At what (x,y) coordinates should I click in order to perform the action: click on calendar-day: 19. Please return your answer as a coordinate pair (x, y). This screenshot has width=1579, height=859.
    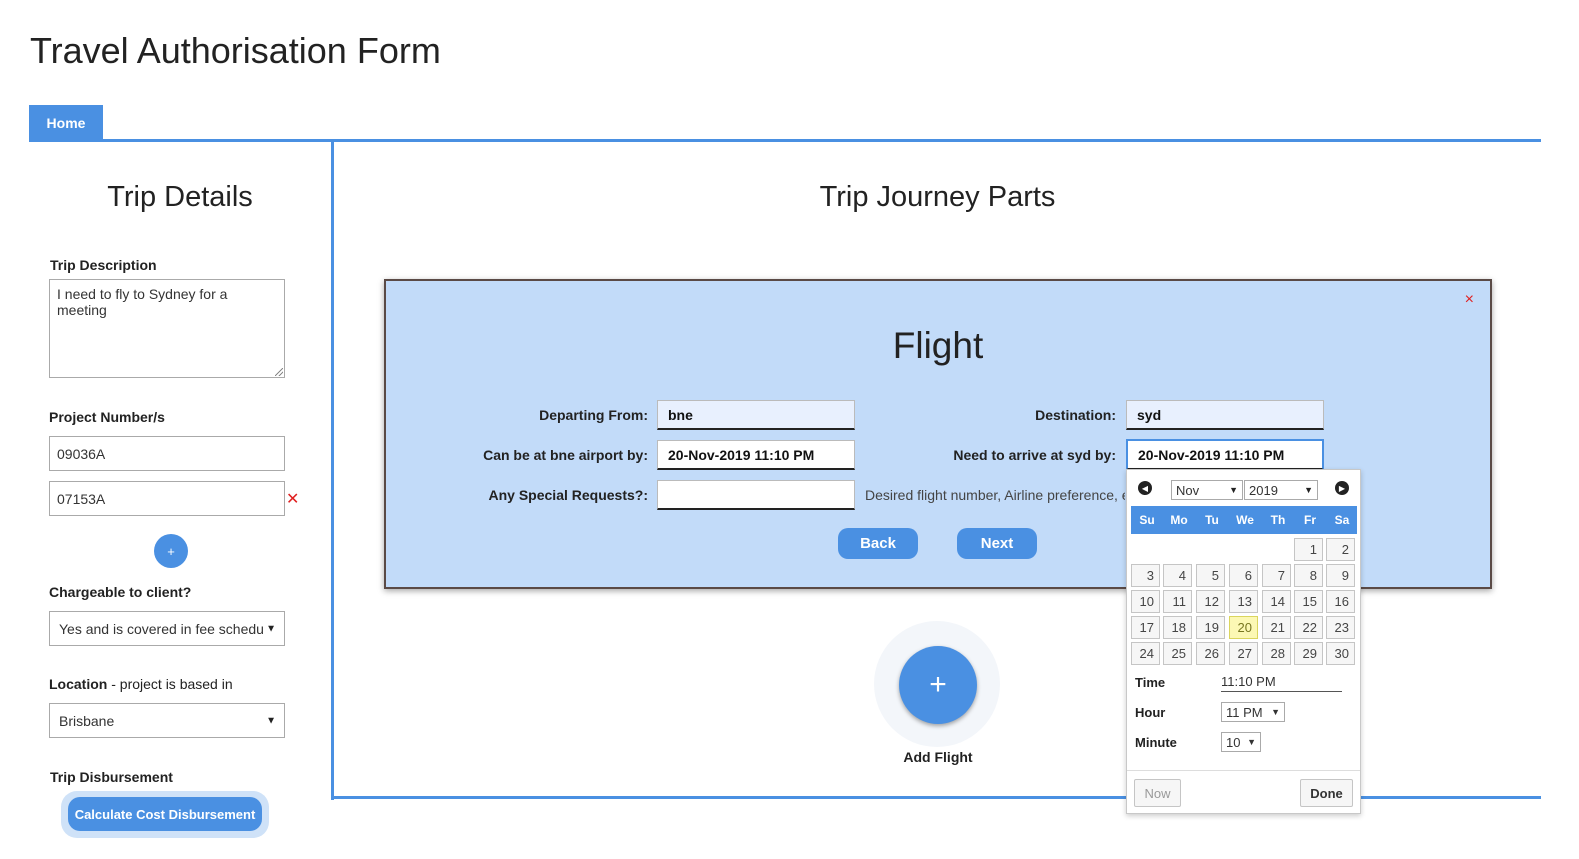
    Looking at the image, I should click on (1210, 627).